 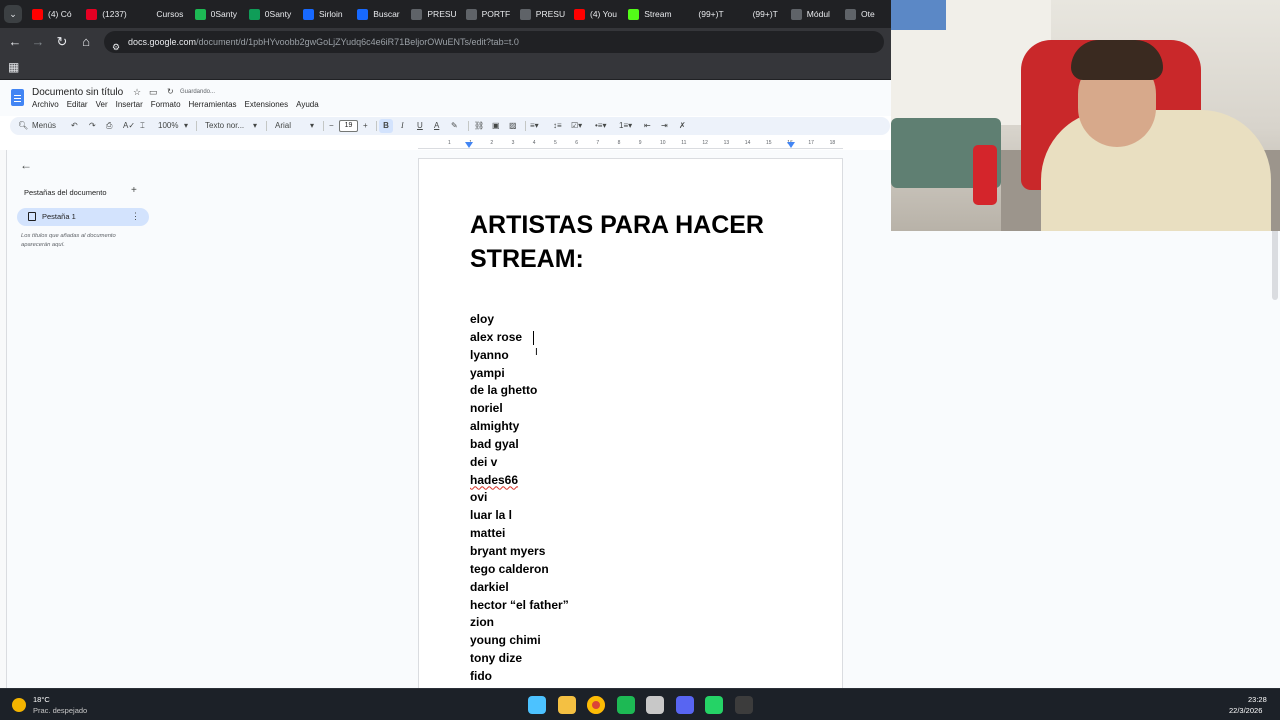 I want to click on decrease-indent-icon: ⇤, so click(x=647, y=126).